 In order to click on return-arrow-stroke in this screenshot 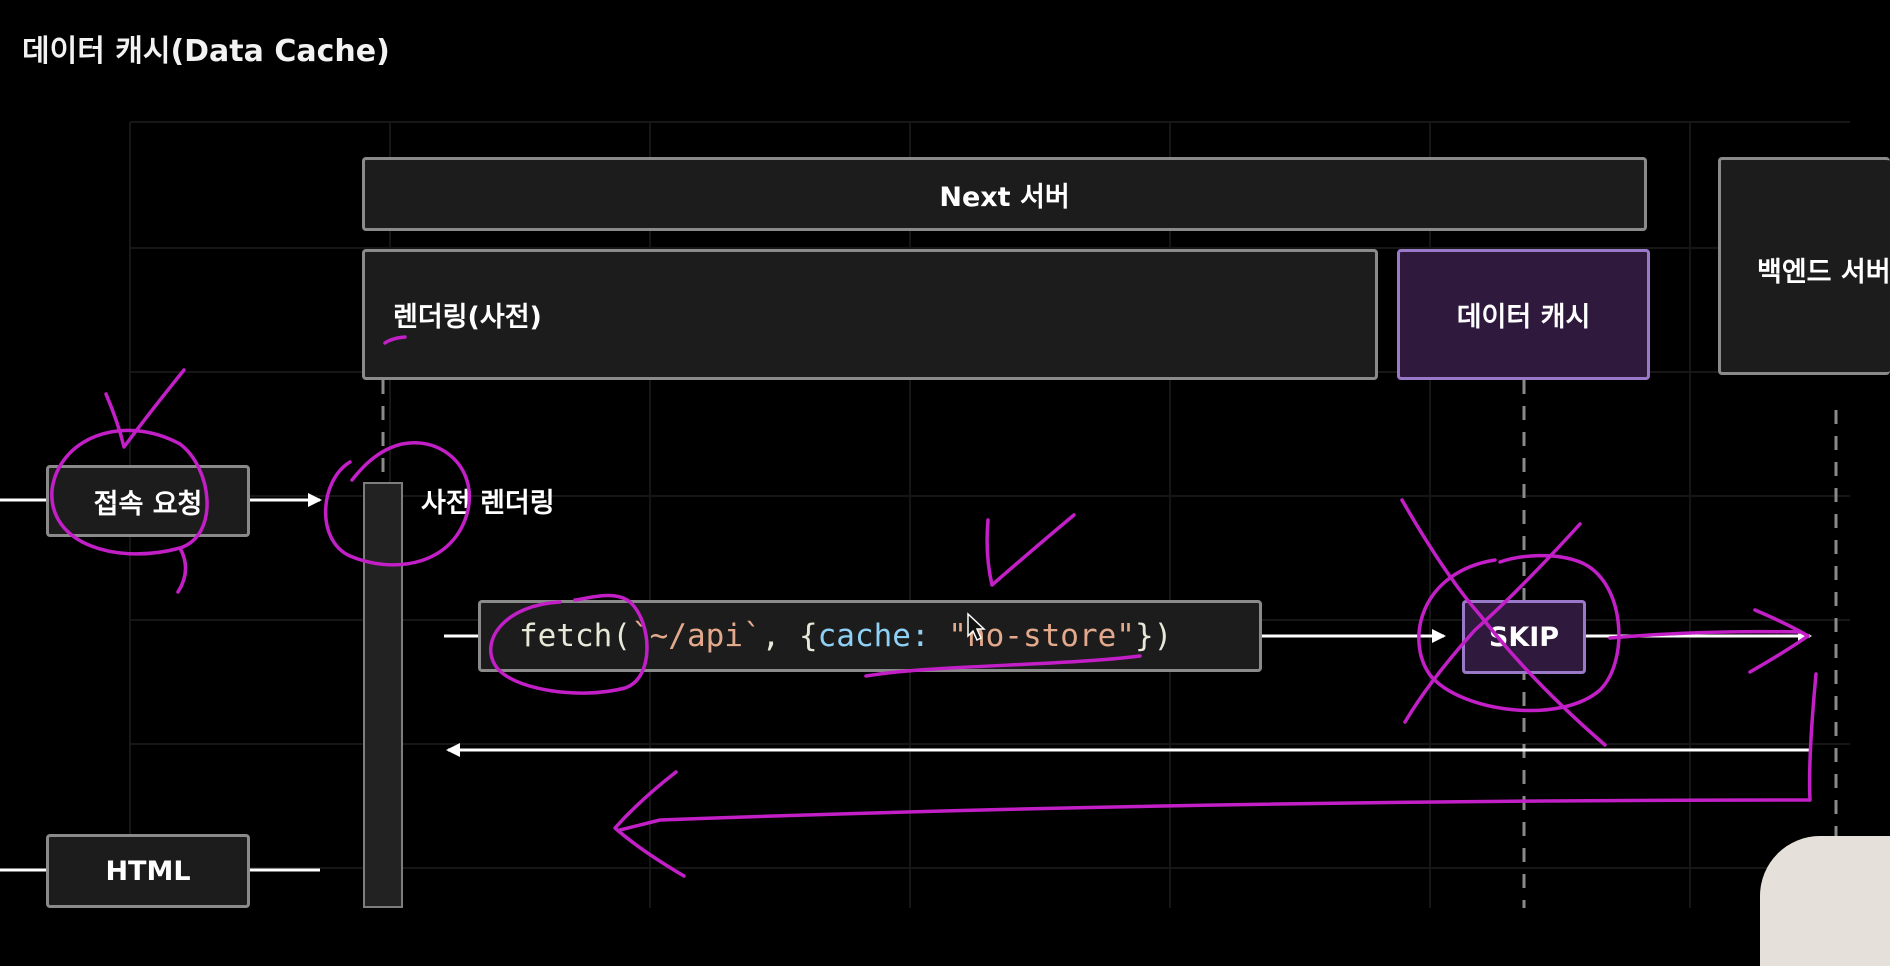, I will do `click(1215, 775)`.